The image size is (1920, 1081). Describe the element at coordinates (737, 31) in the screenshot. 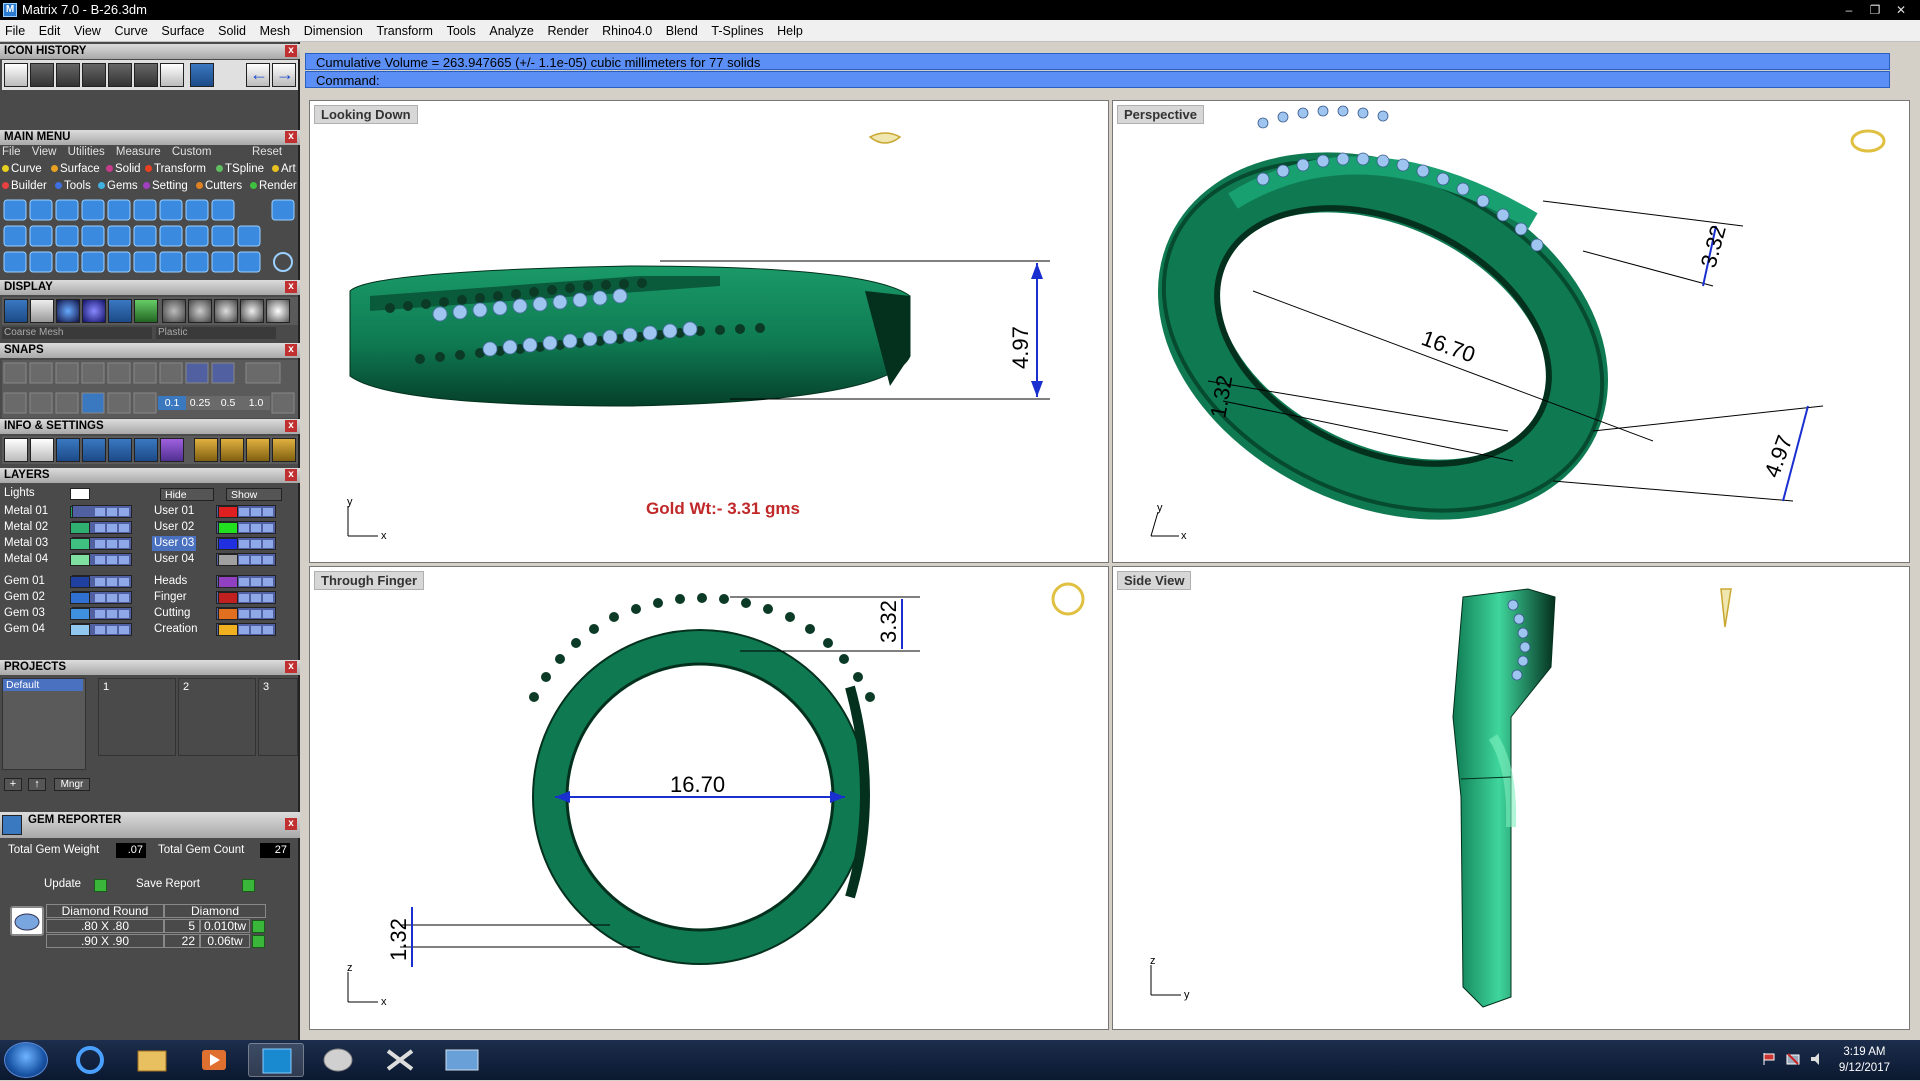

I see `menu-tsplines: T-Splines` at that location.